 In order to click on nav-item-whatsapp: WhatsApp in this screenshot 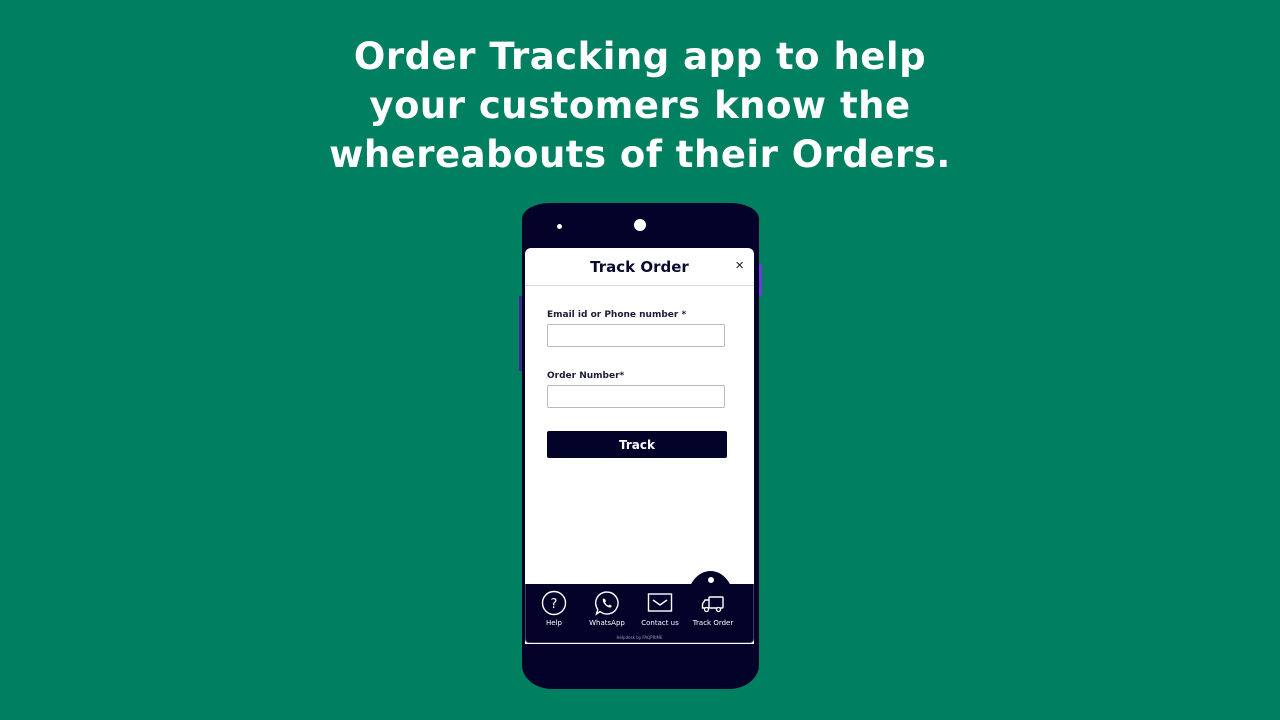, I will do `click(607, 608)`.